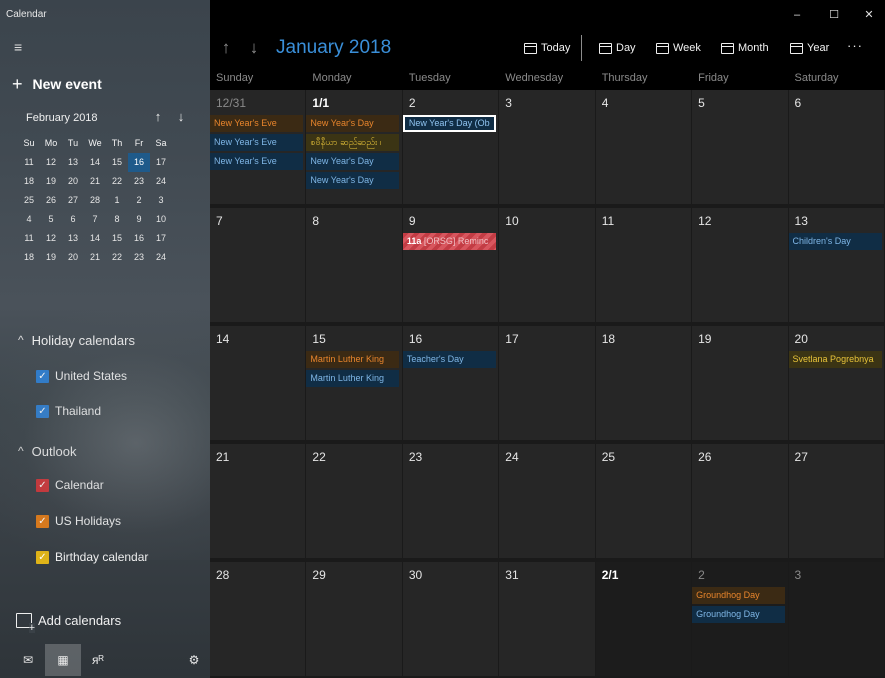 Image resolution: width=885 pixels, height=678 pixels. What do you see at coordinates (95, 219) in the screenshot?
I see `mini-calendar-day: 7` at bounding box center [95, 219].